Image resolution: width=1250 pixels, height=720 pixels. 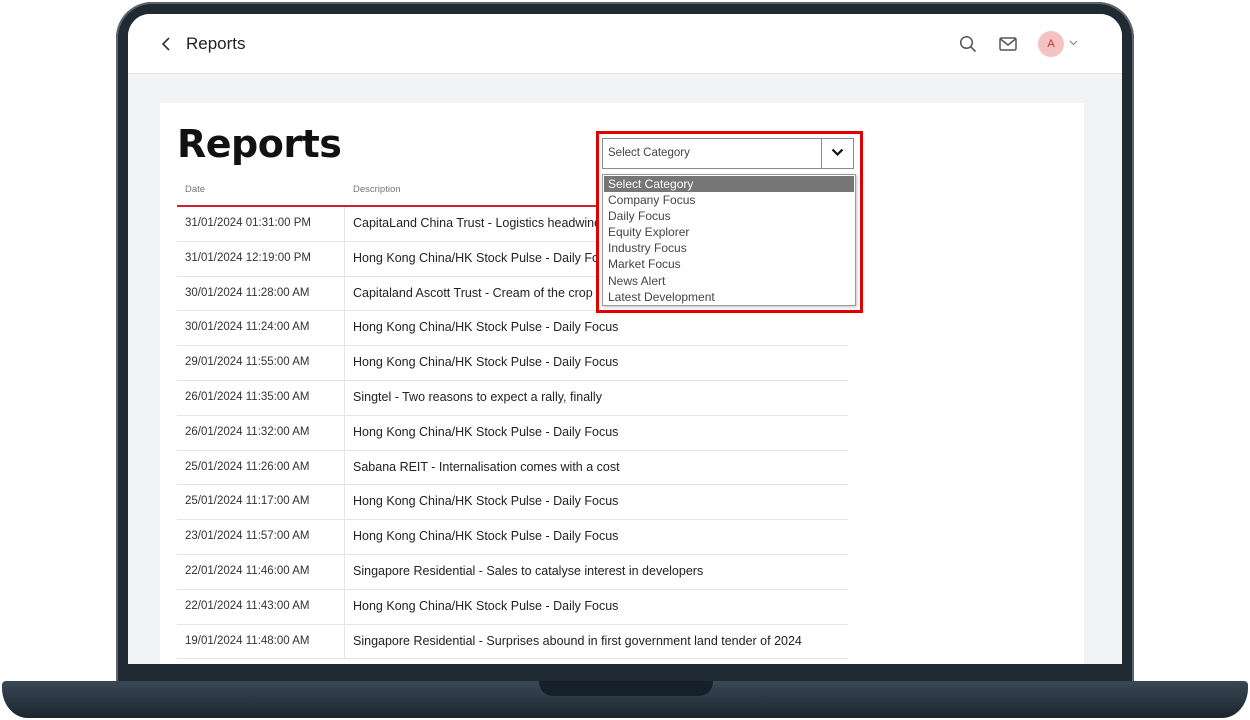 I want to click on row-date: 26/01/2024 11:35:00 AM, so click(x=261, y=397).